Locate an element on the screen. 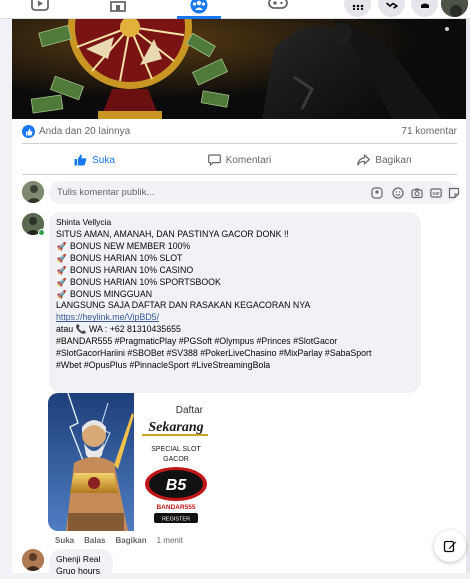 Image resolution: width=470 pixels, height=579 pixels. gif-icon: GIF is located at coordinates (435, 192).